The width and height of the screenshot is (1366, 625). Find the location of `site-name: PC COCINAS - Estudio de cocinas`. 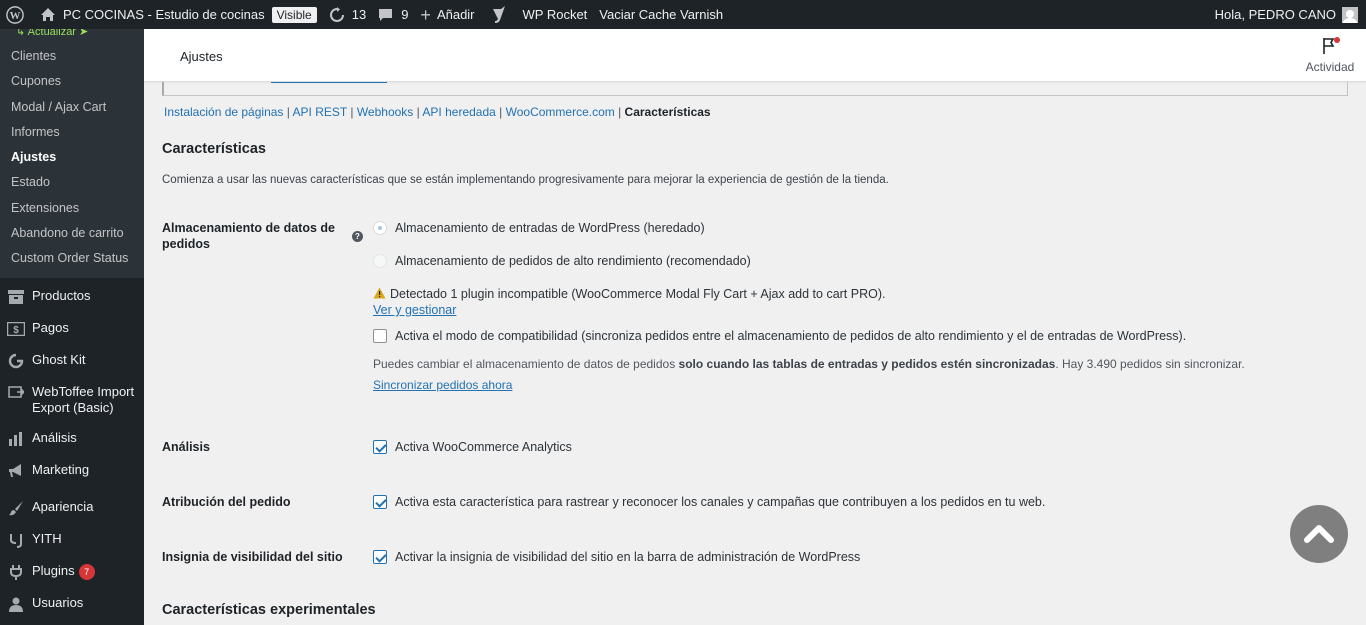

site-name: PC COCINAS - Estudio de cocinas is located at coordinates (164, 14).